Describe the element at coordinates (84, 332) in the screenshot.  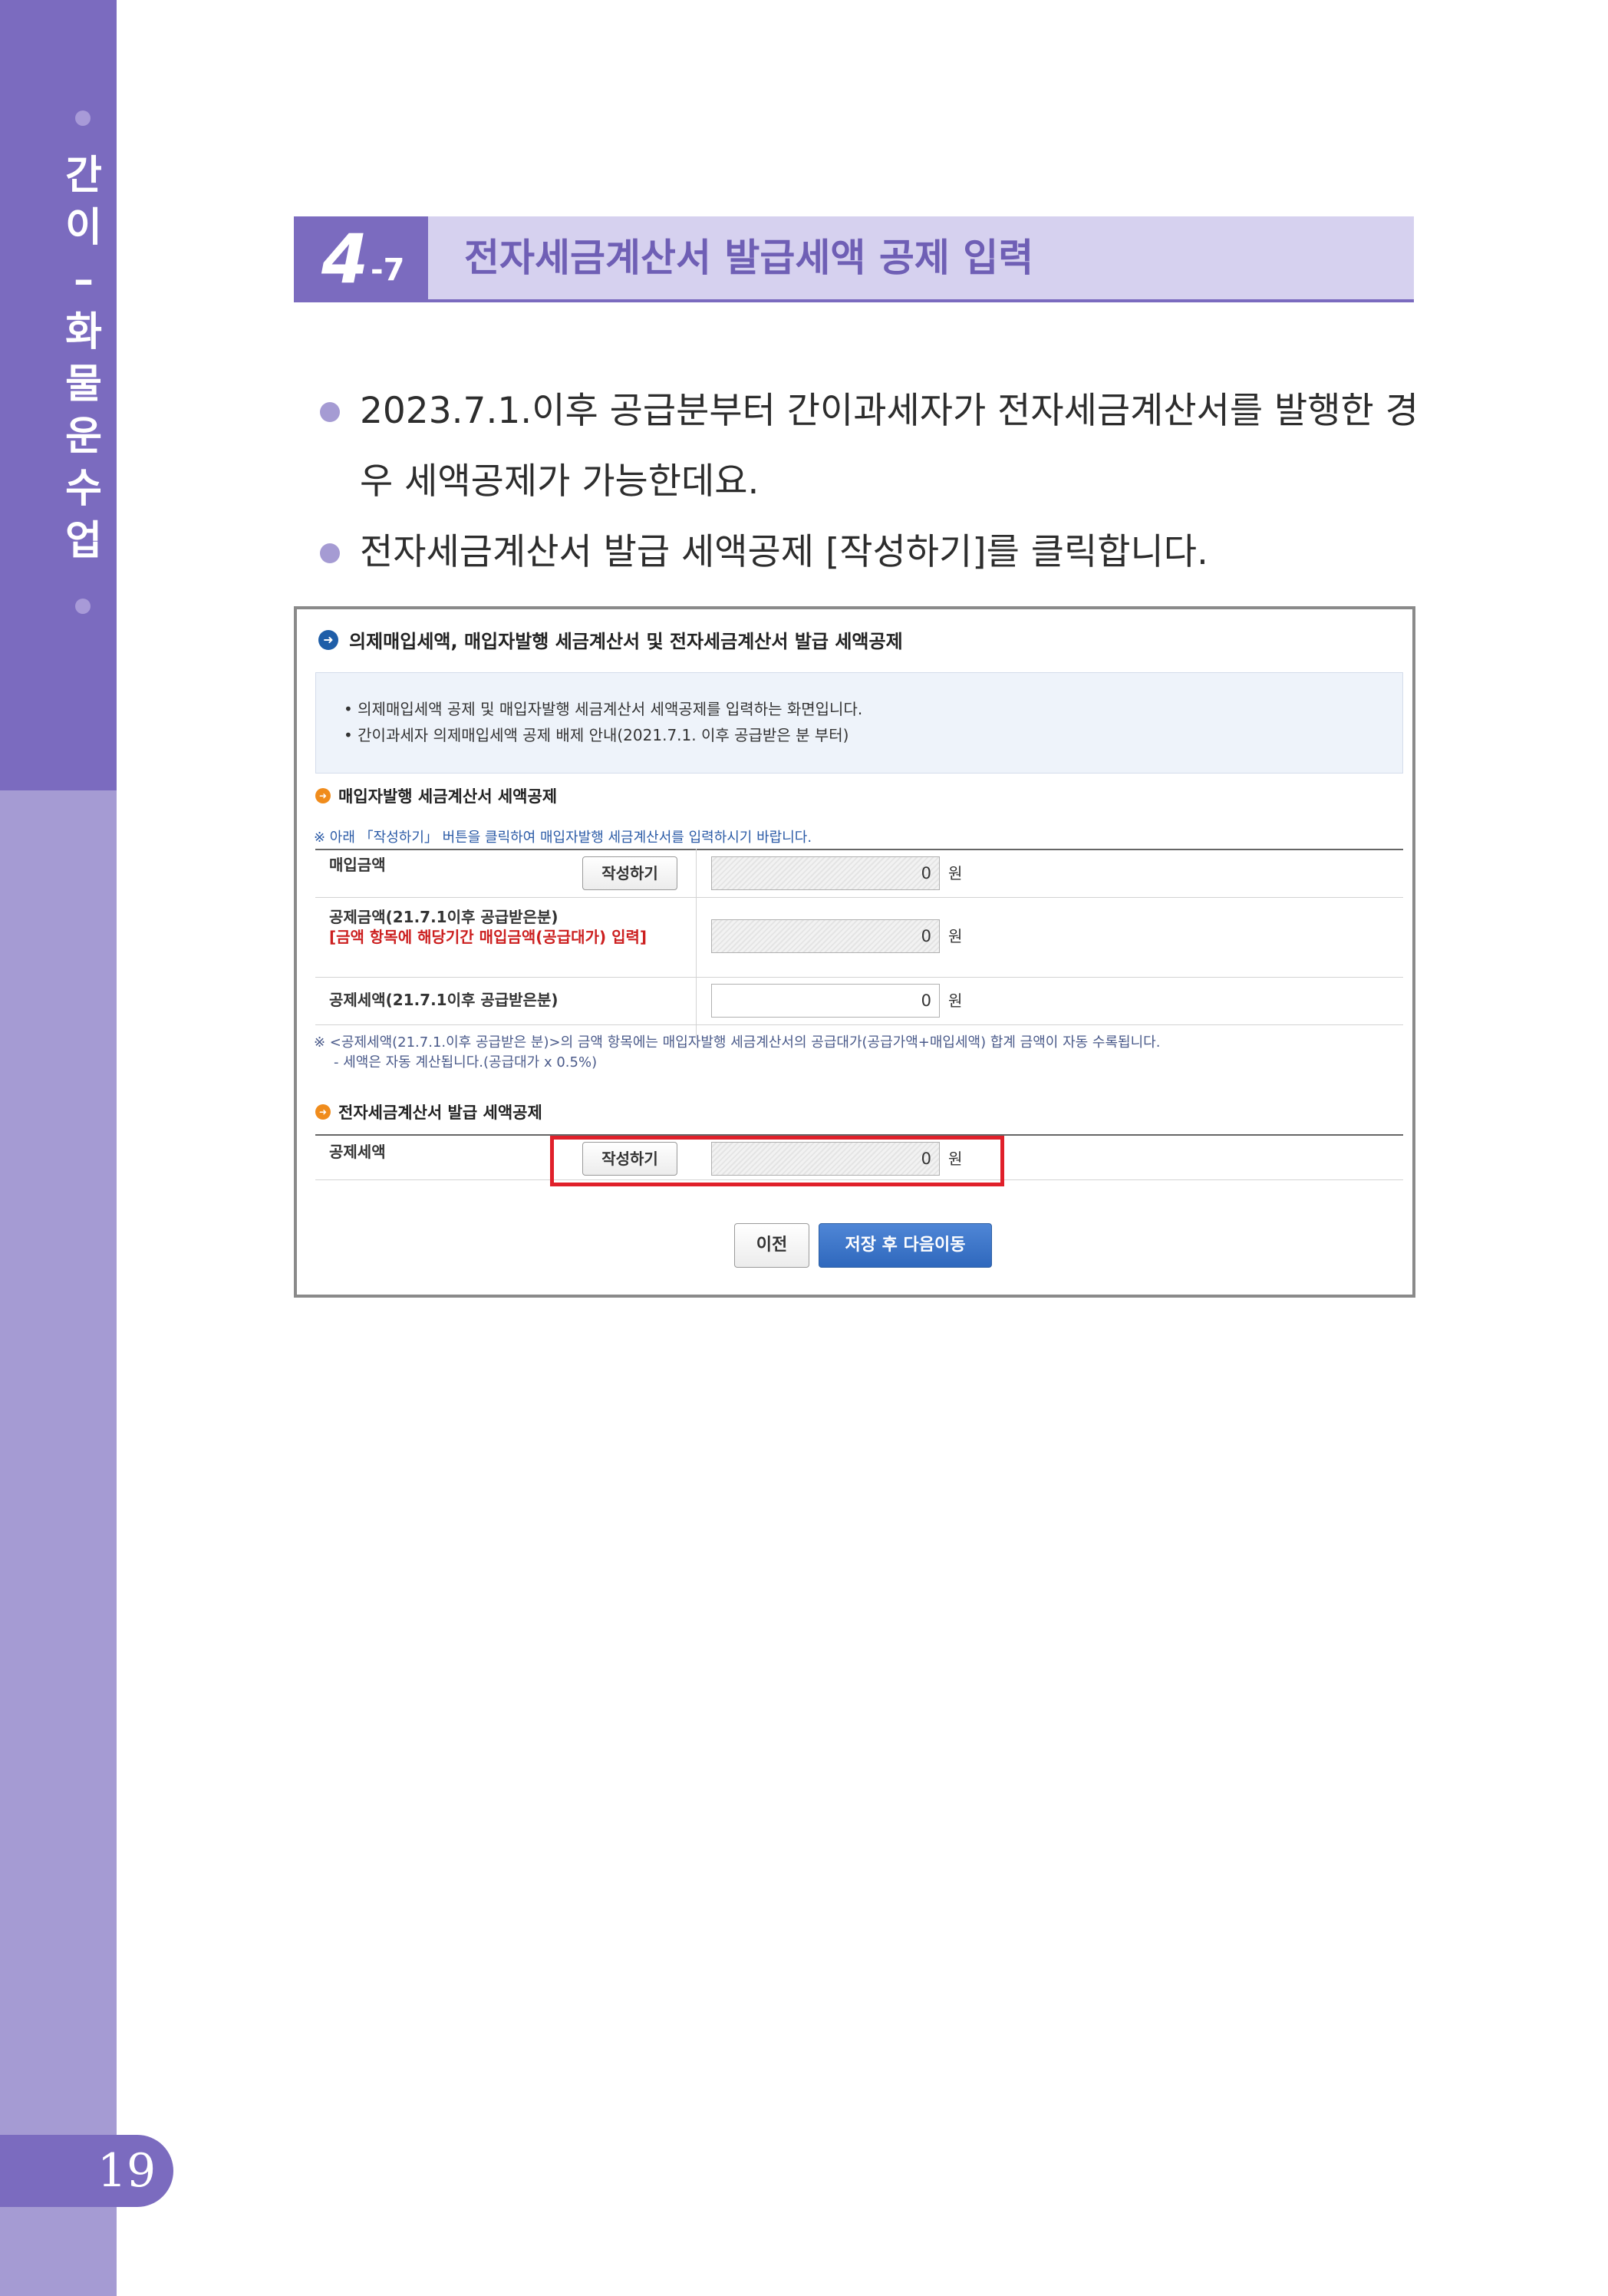
I see `chapter-char: 화` at that location.